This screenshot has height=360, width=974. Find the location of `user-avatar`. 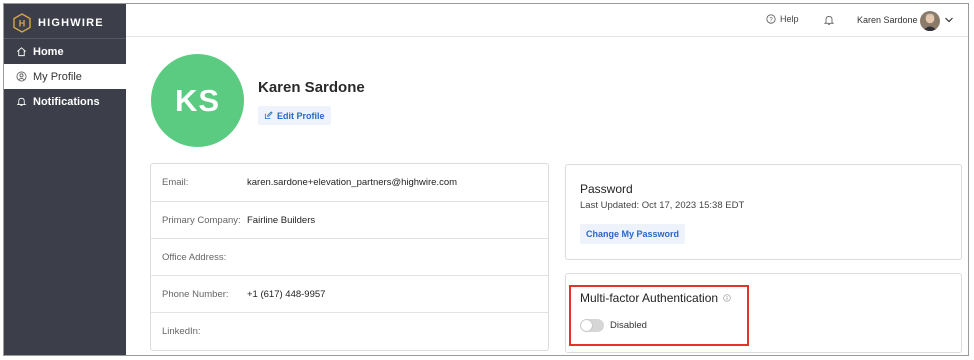

user-avatar is located at coordinates (930, 21).